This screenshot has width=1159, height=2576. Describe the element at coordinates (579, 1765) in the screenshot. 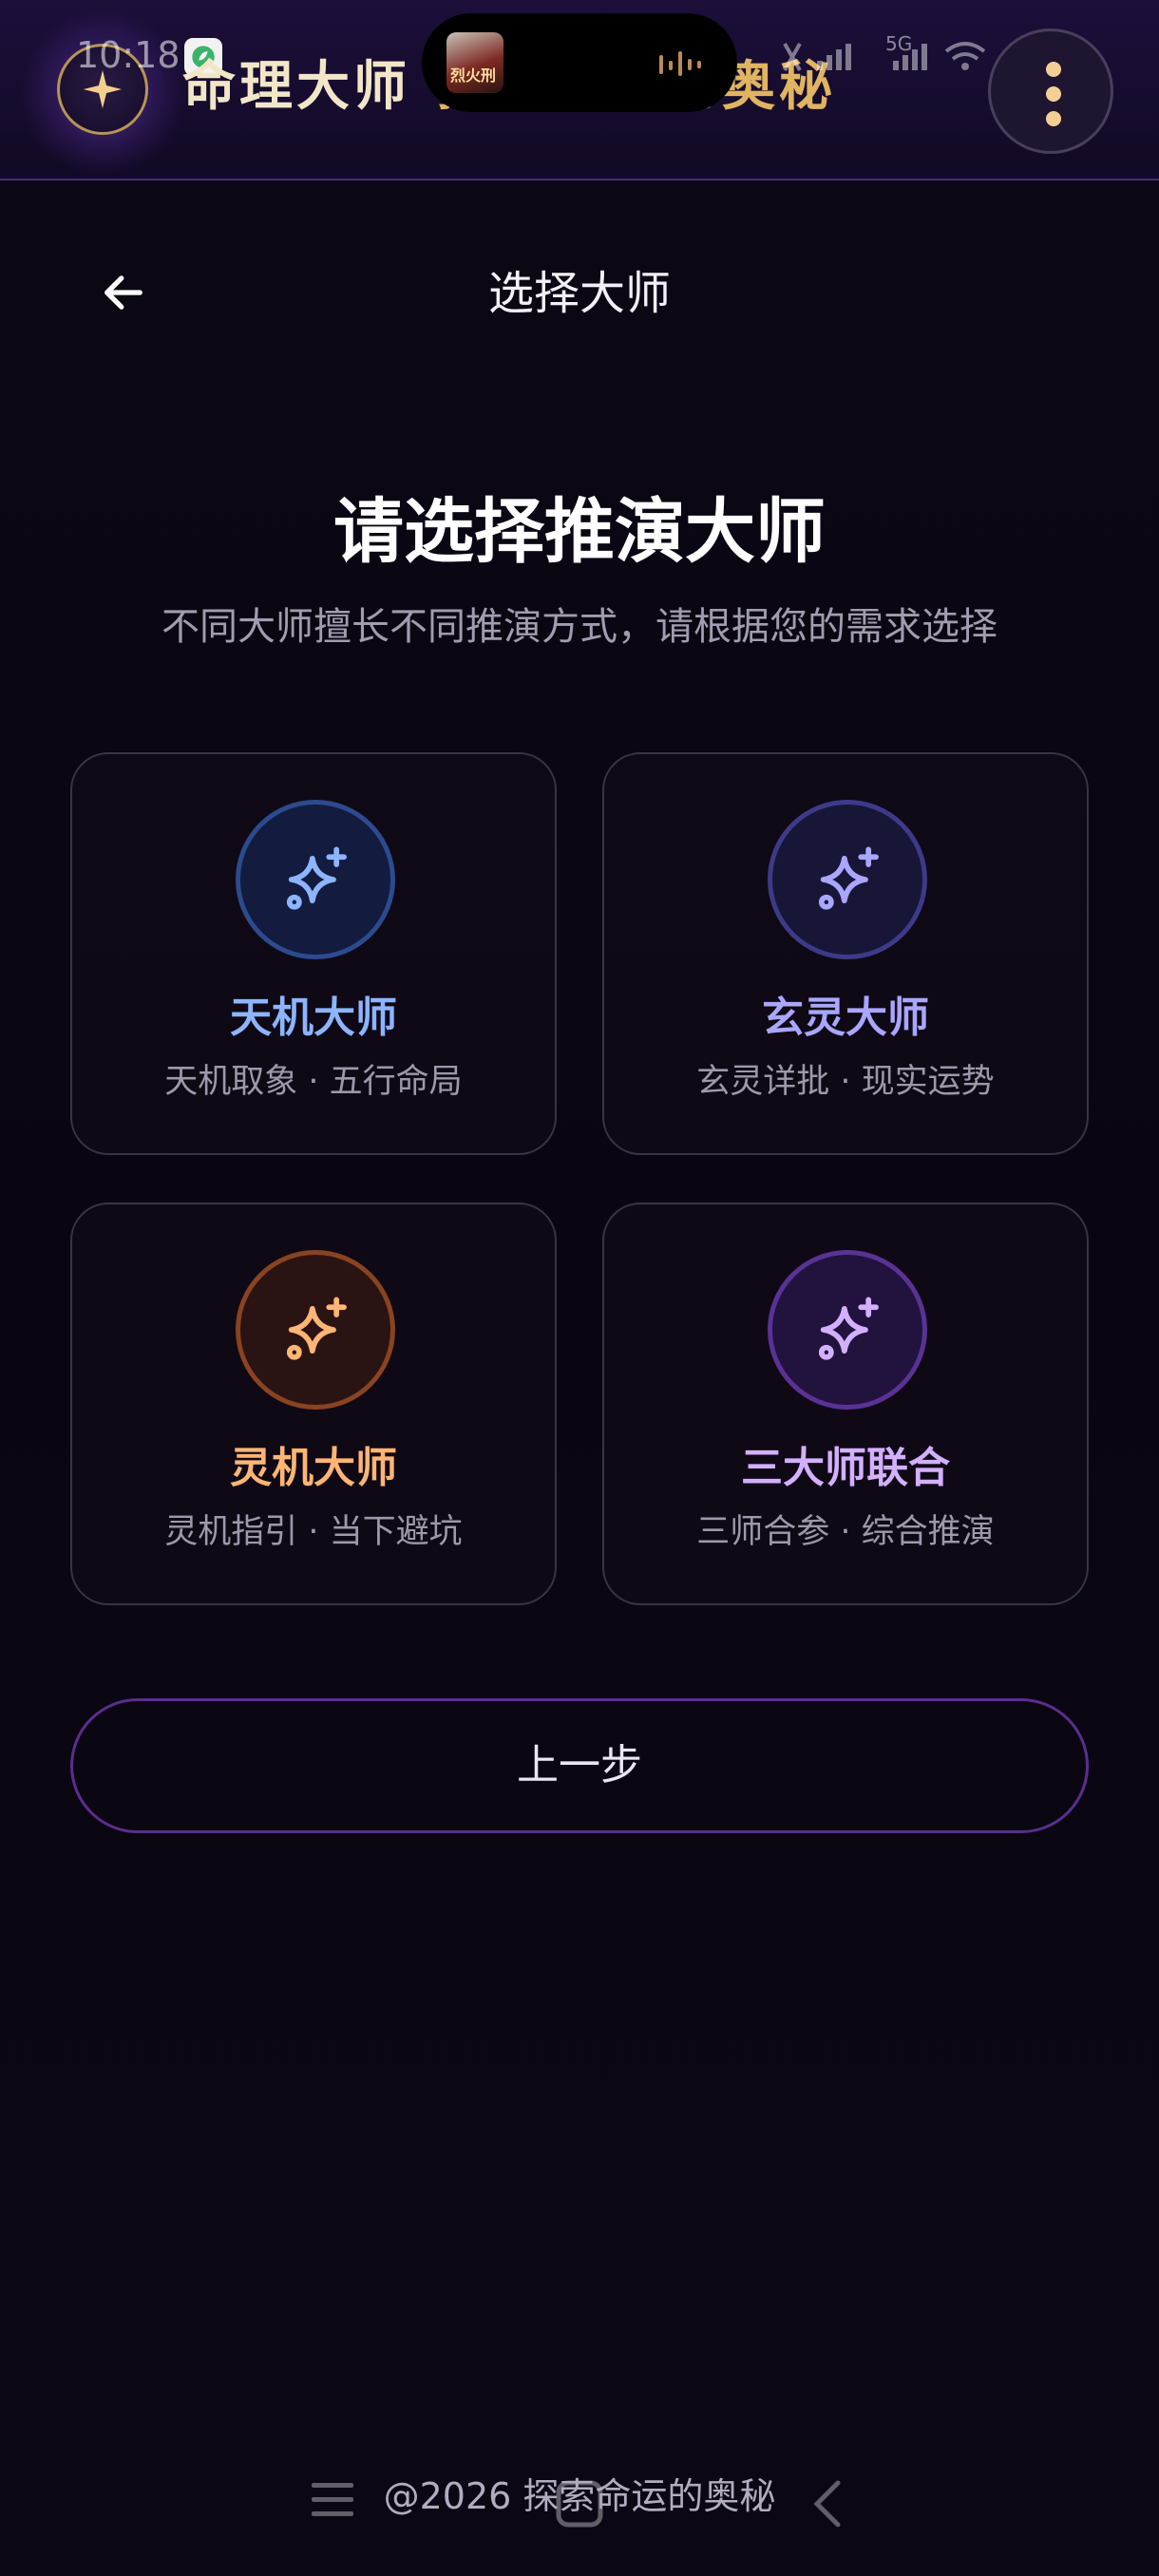

I see `prev-step-button: 上一步` at that location.